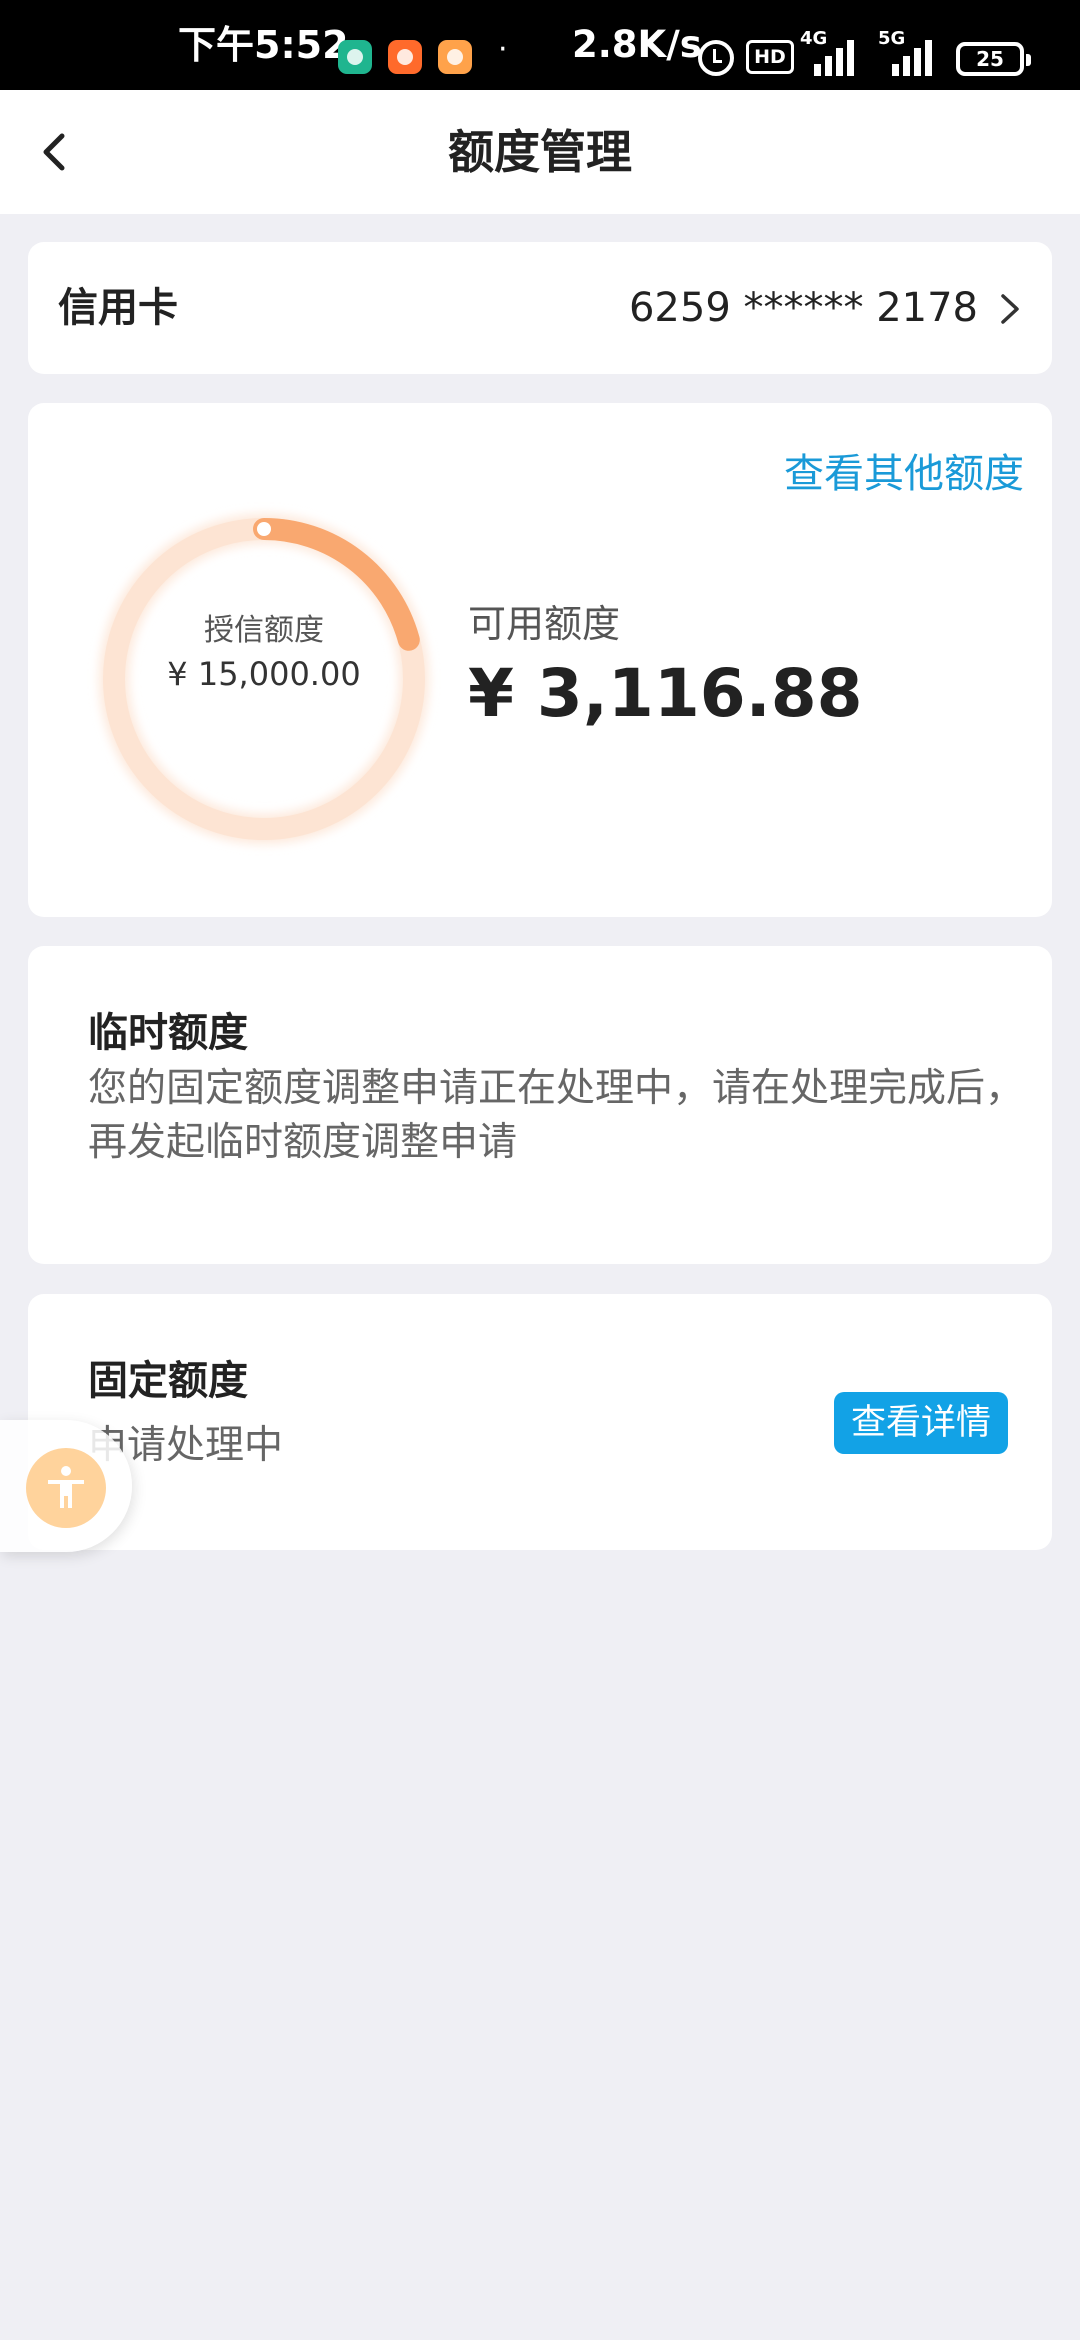 The width and height of the screenshot is (1080, 2340). I want to click on fixed-limit-card: 固定额度 申请处理中 查看详情, so click(540, 1422).